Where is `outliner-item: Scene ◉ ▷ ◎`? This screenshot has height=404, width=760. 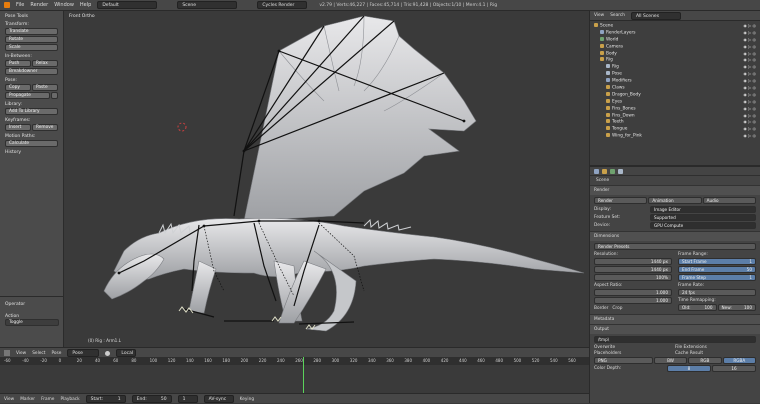 outliner-item: Scene ◉ ▷ ◎ is located at coordinates (677, 26).